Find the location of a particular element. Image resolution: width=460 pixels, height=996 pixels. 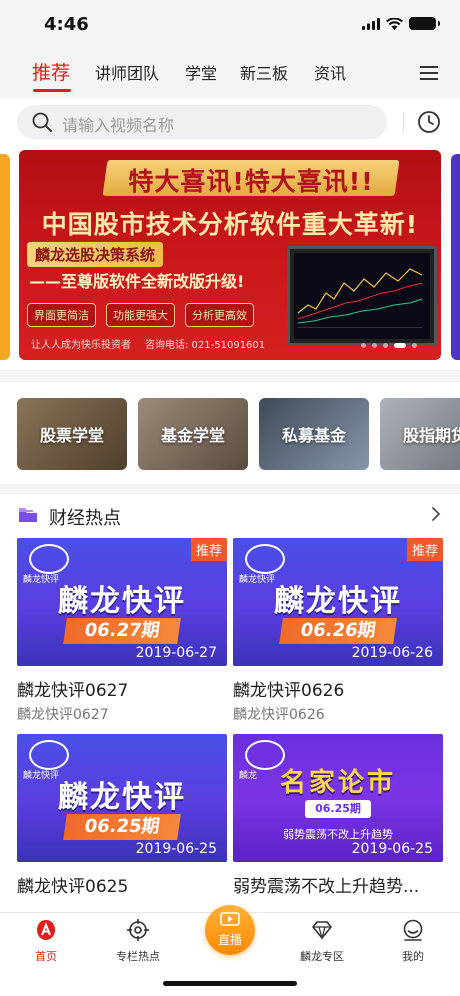

video-title: 麟龙快评0625 is located at coordinates (73, 887).